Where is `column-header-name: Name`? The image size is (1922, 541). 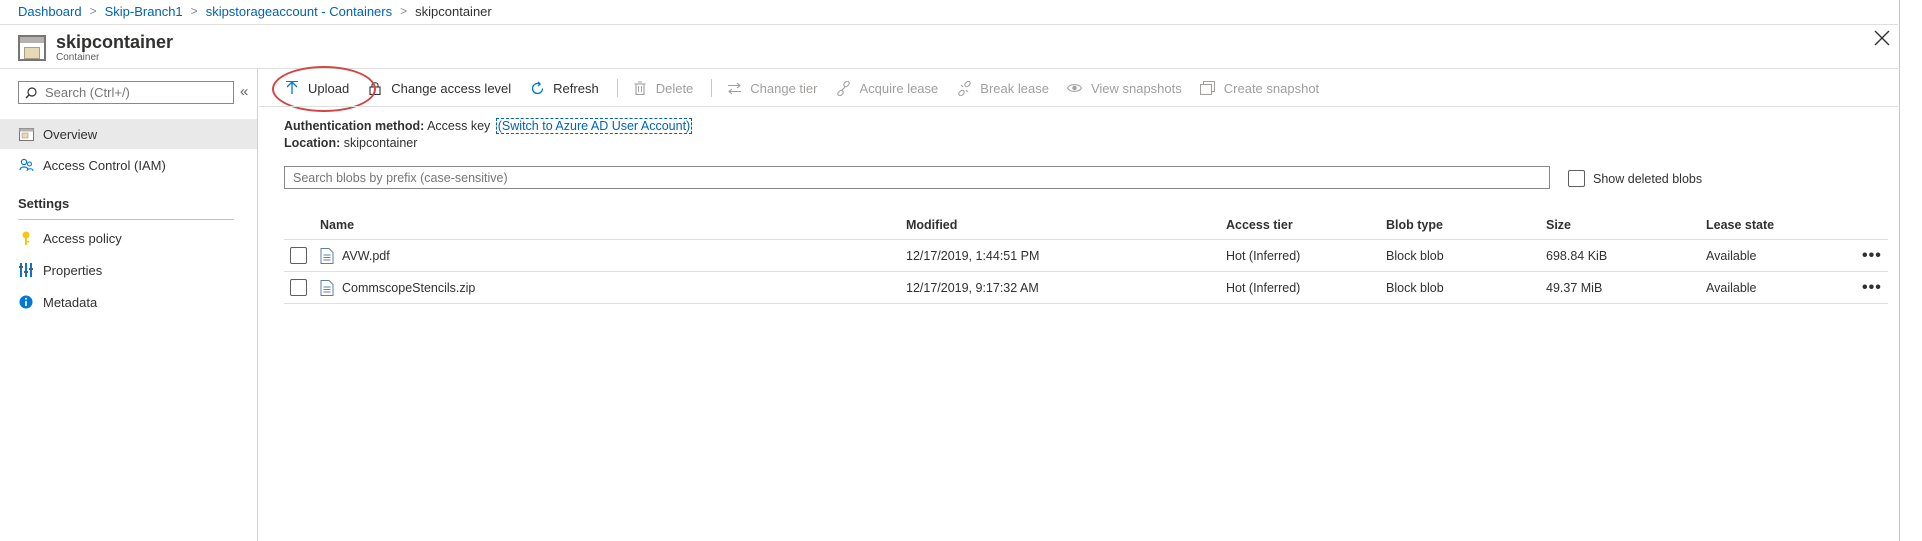
column-header-name: Name is located at coordinates (337, 224).